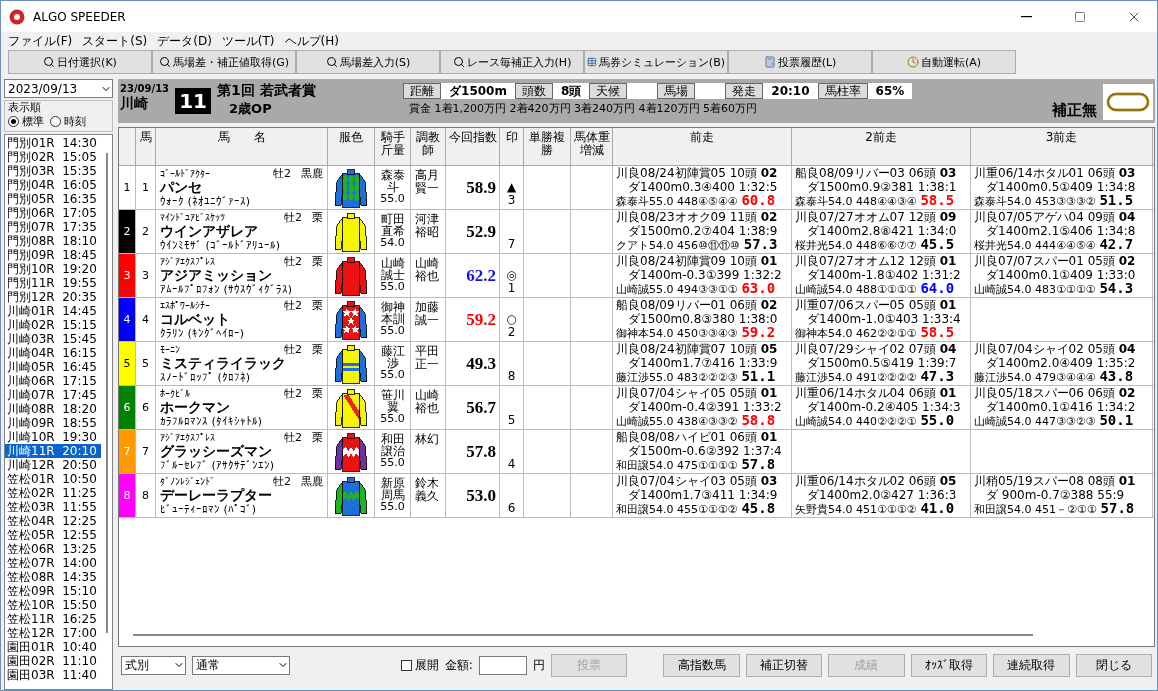  Describe the element at coordinates (53, 185) in the screenshot. I see `race-list-item: 門別04R 16:05` at that location.